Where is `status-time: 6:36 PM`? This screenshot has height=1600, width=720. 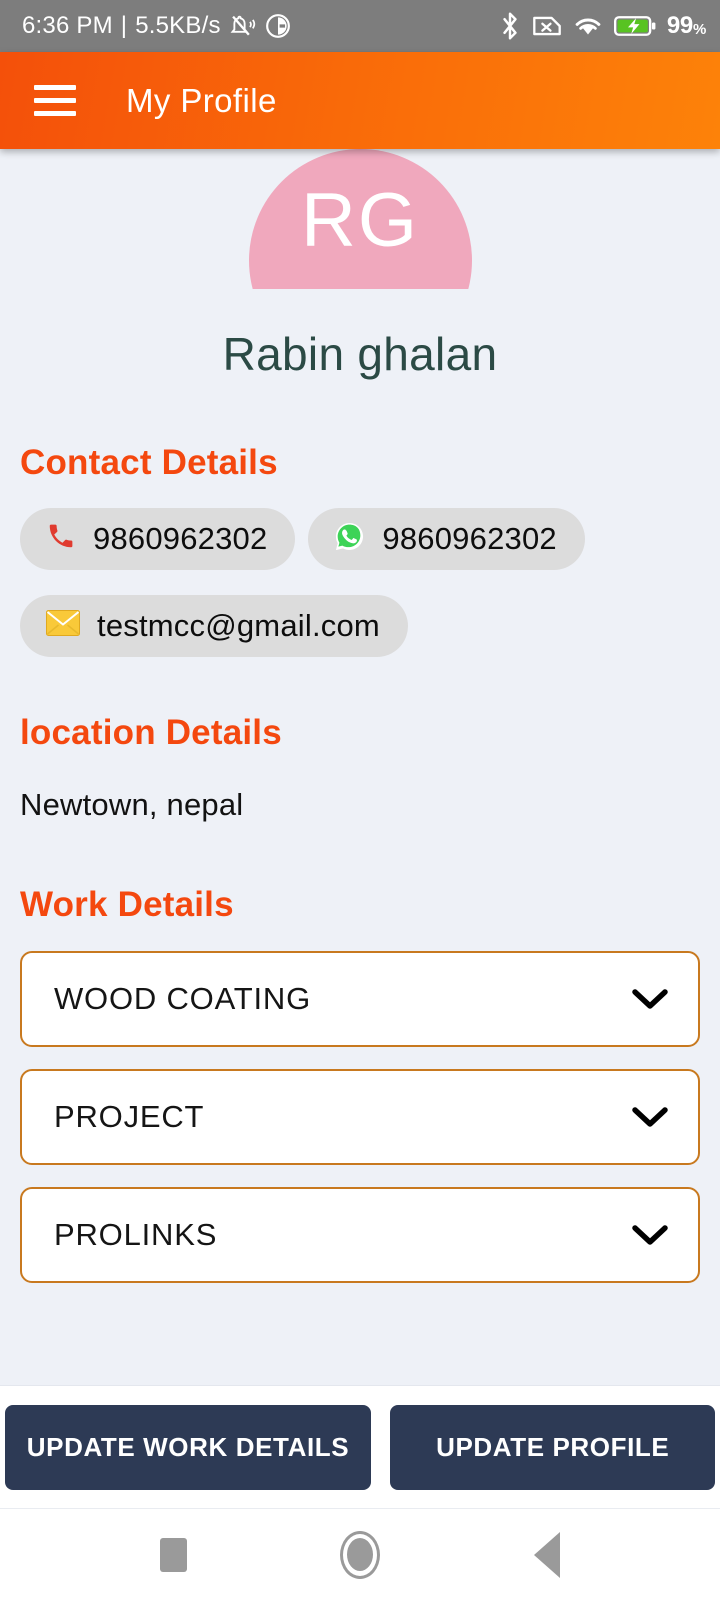
status-time: 6:36 PM is located at coordinates (67, 25).